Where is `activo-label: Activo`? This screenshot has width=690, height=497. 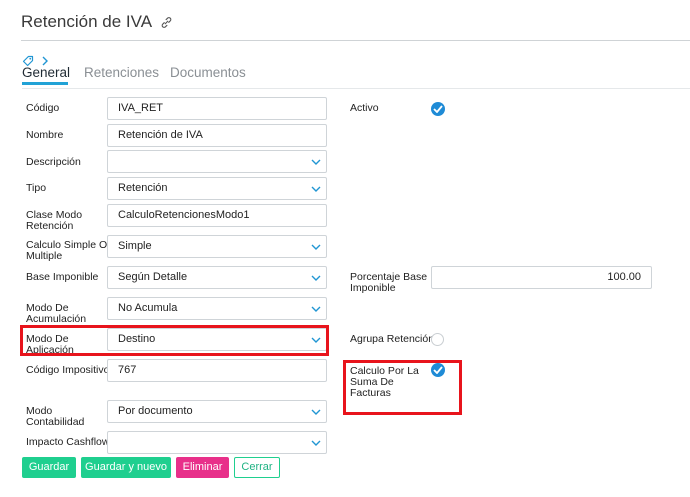 activo-label: Activo is located at coordinates (364, 108).